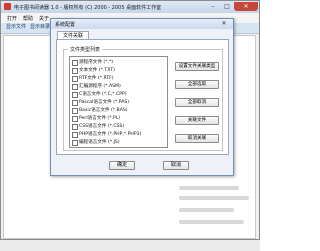 This screenshot has width=320, height=251. Describe the element at coordinates (213, 6) in the screenshot. I see `minimize-button: –` at that location.